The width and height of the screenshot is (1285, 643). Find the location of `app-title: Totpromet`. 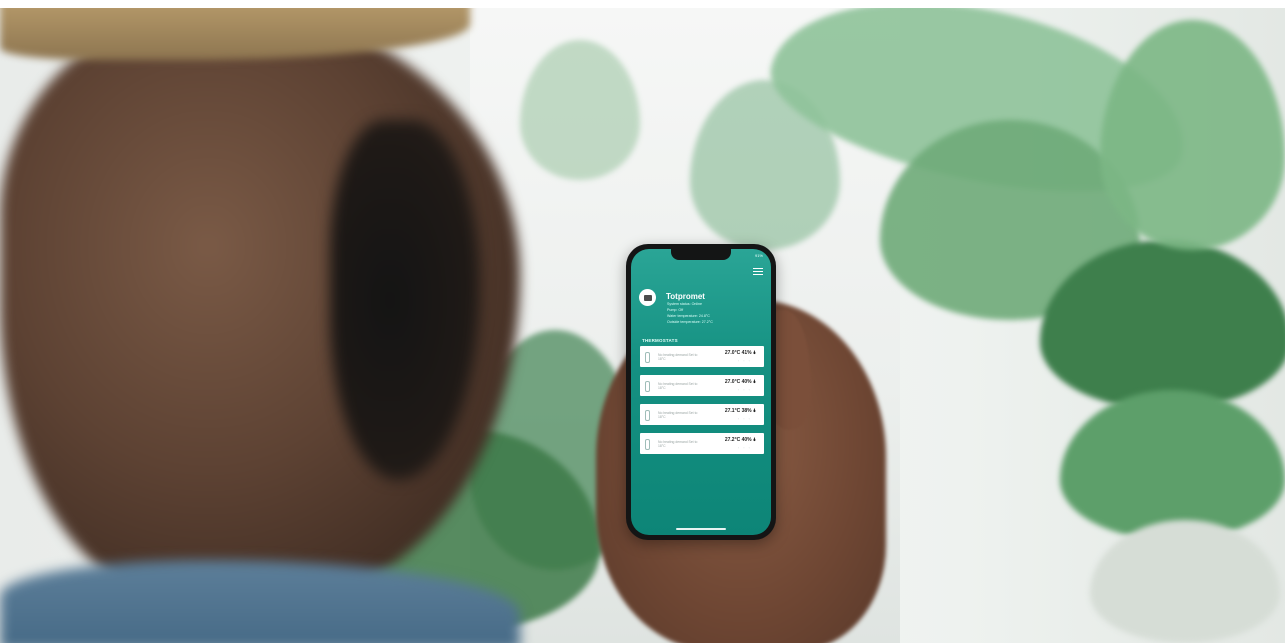

app-title: Totpromet is located at coordinates (685, 296).